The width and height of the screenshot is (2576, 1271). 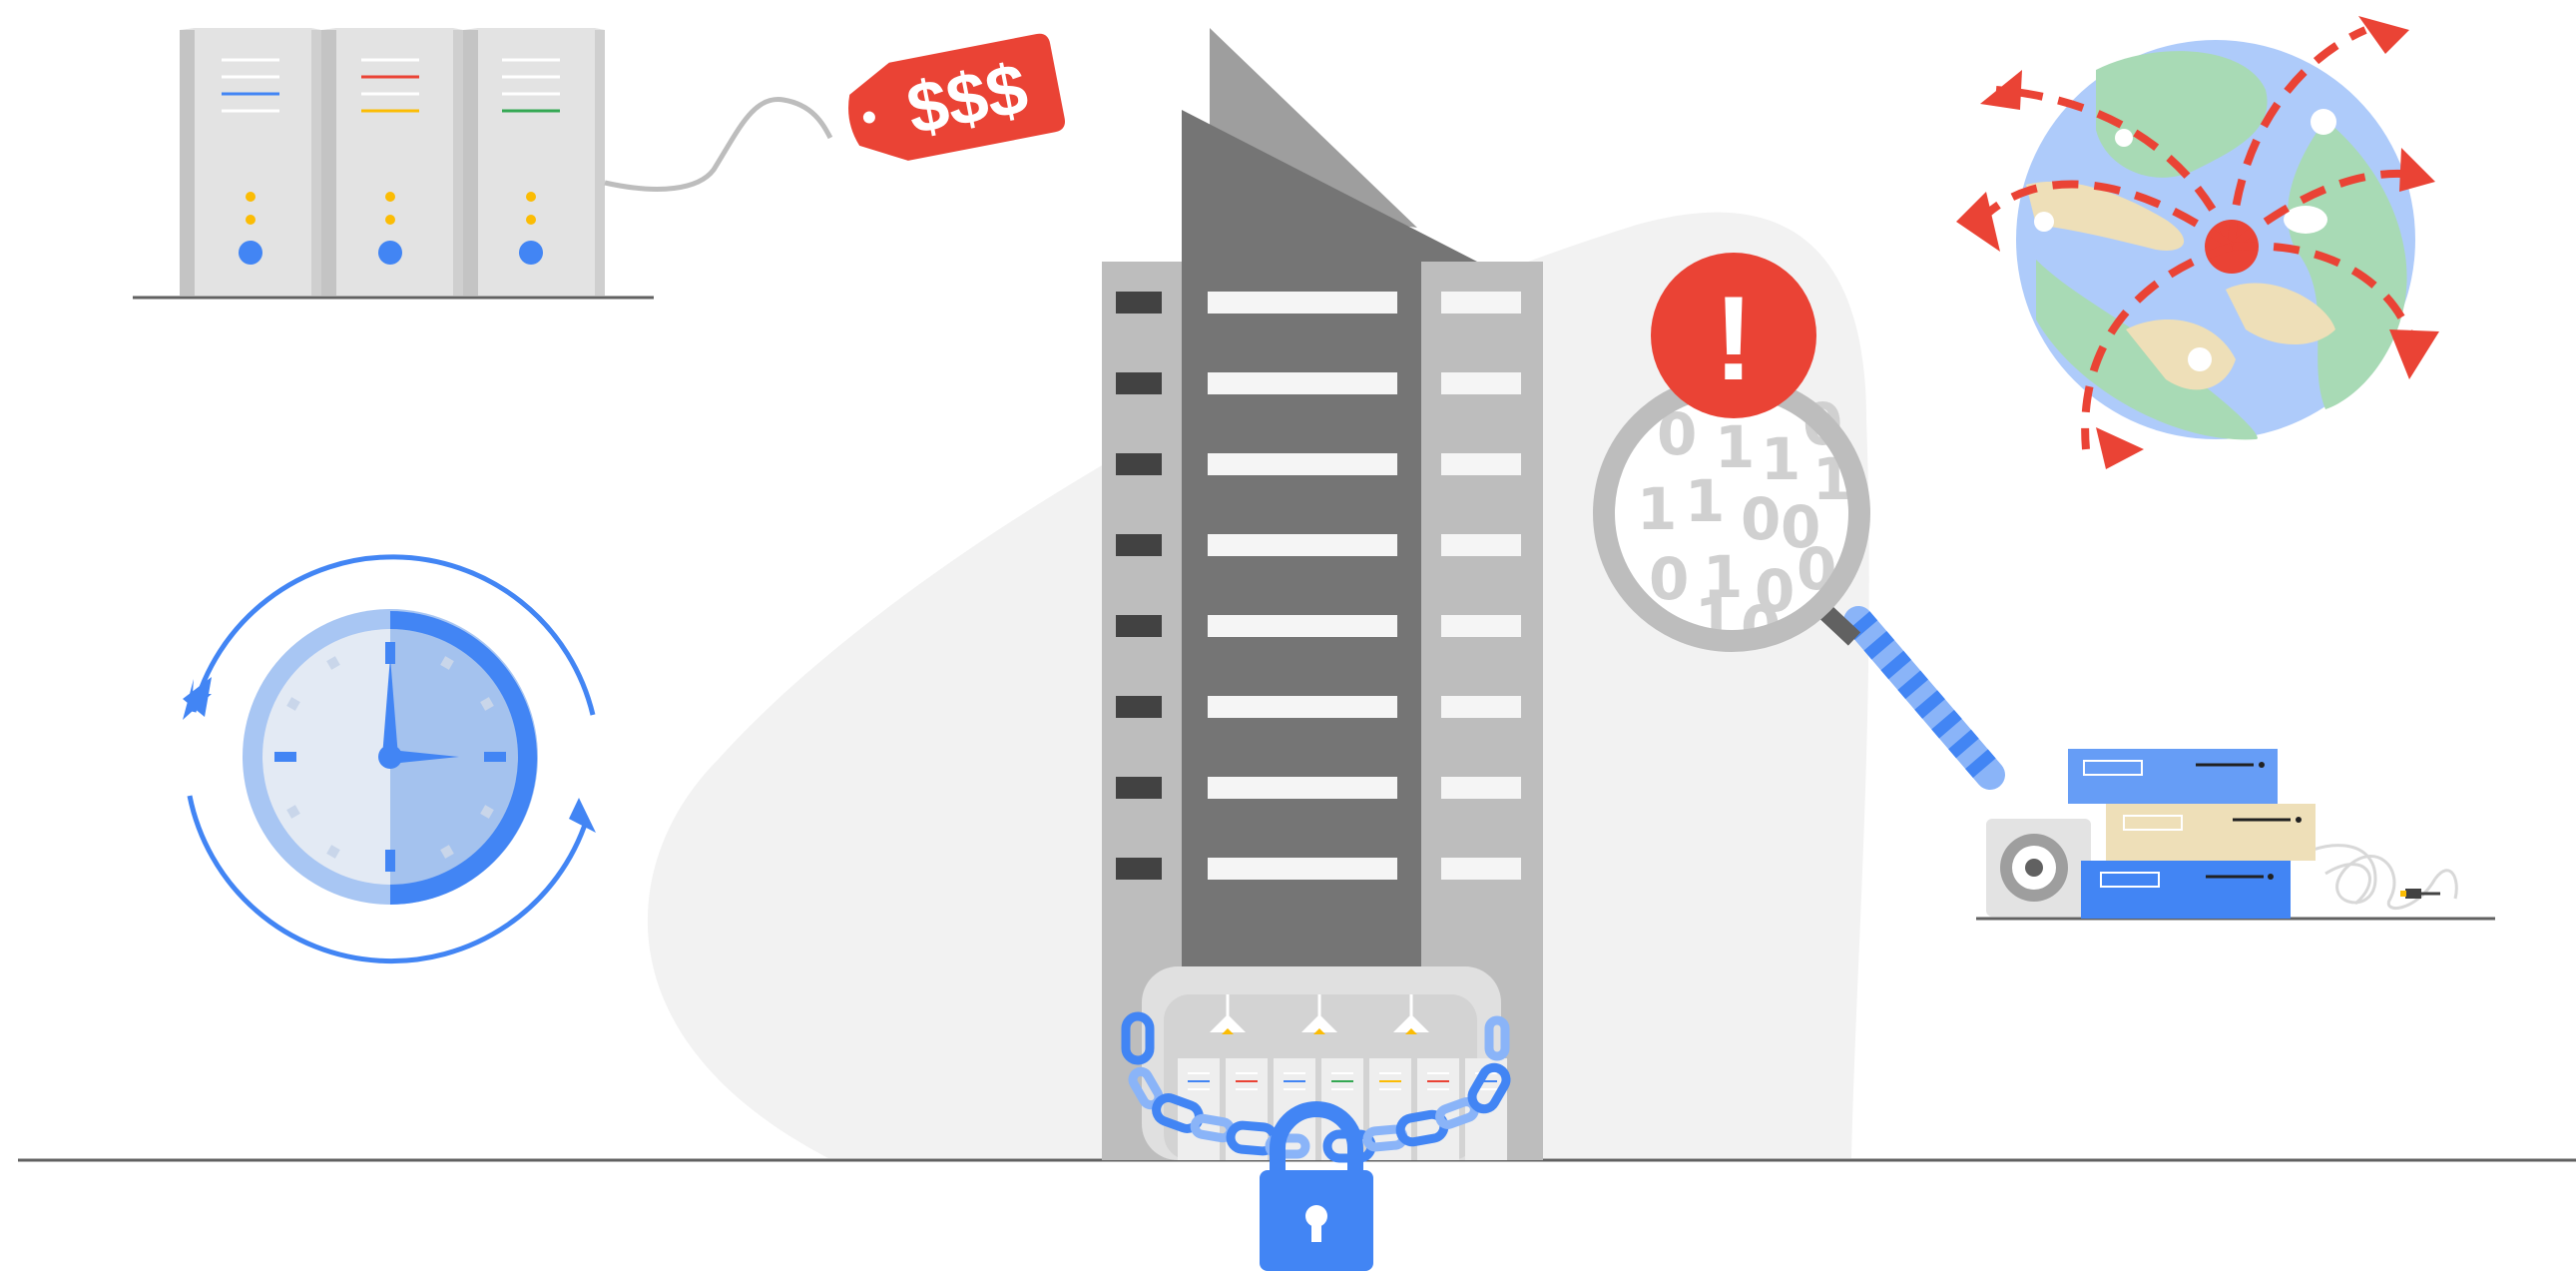 I want to click on hardware-box-bottom, so click(x=2186, y=890).